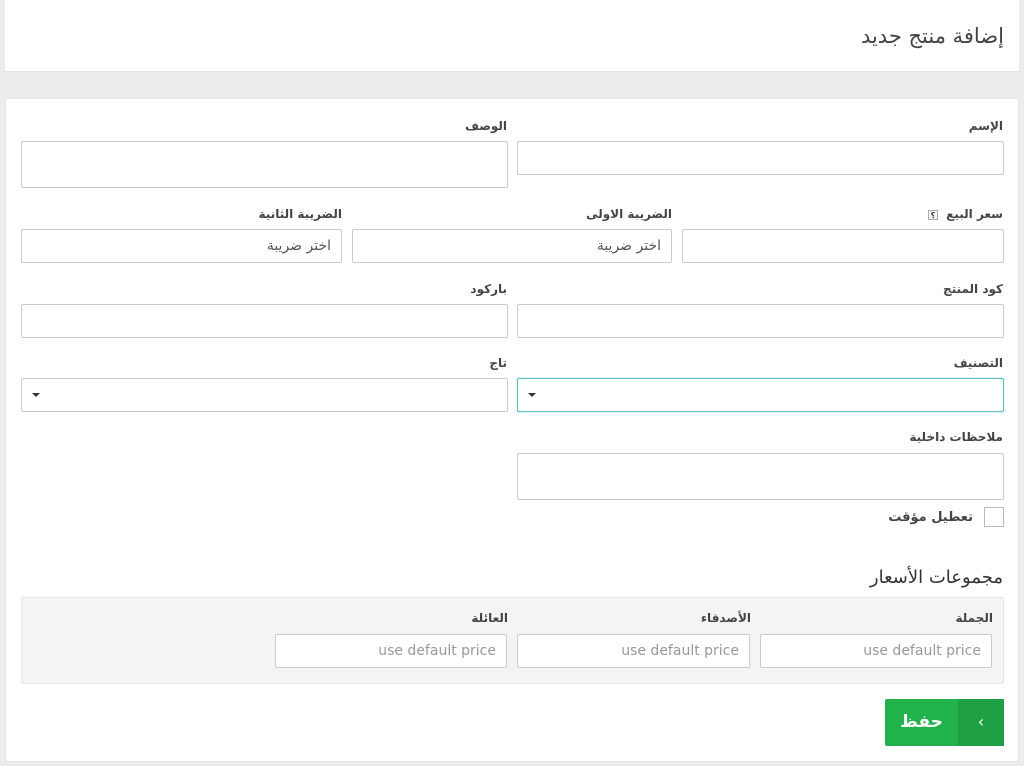 The width and height of the screenshot is (1024, 766). I want to click on internal-notes-textarea, so click(760, 476).